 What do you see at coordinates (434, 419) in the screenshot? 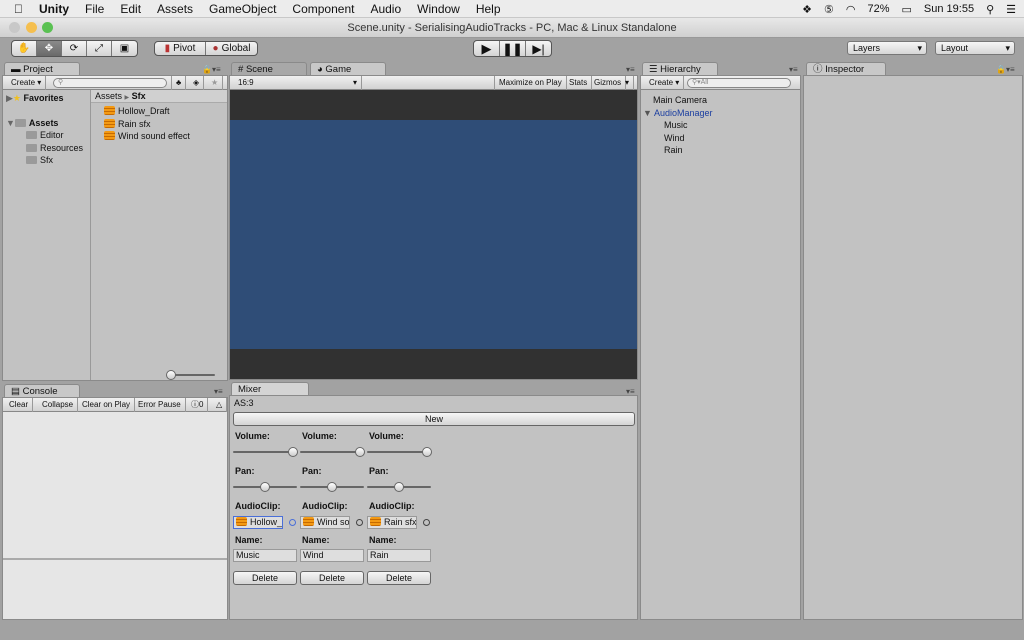
I see `new-track-button: New` at bounding box center [434, 419].